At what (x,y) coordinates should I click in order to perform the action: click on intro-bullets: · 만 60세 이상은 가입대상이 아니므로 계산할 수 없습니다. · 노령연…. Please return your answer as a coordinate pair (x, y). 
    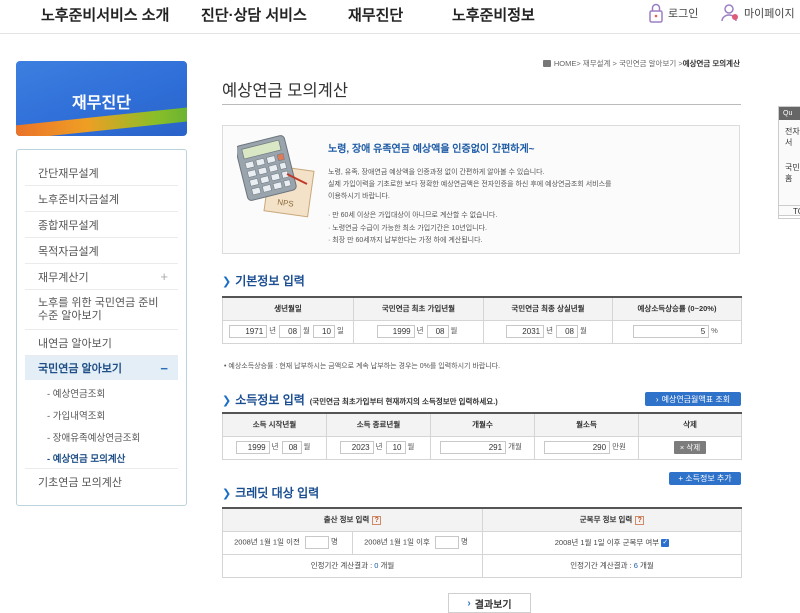
    Looking at the image, I should click on (412, 229).